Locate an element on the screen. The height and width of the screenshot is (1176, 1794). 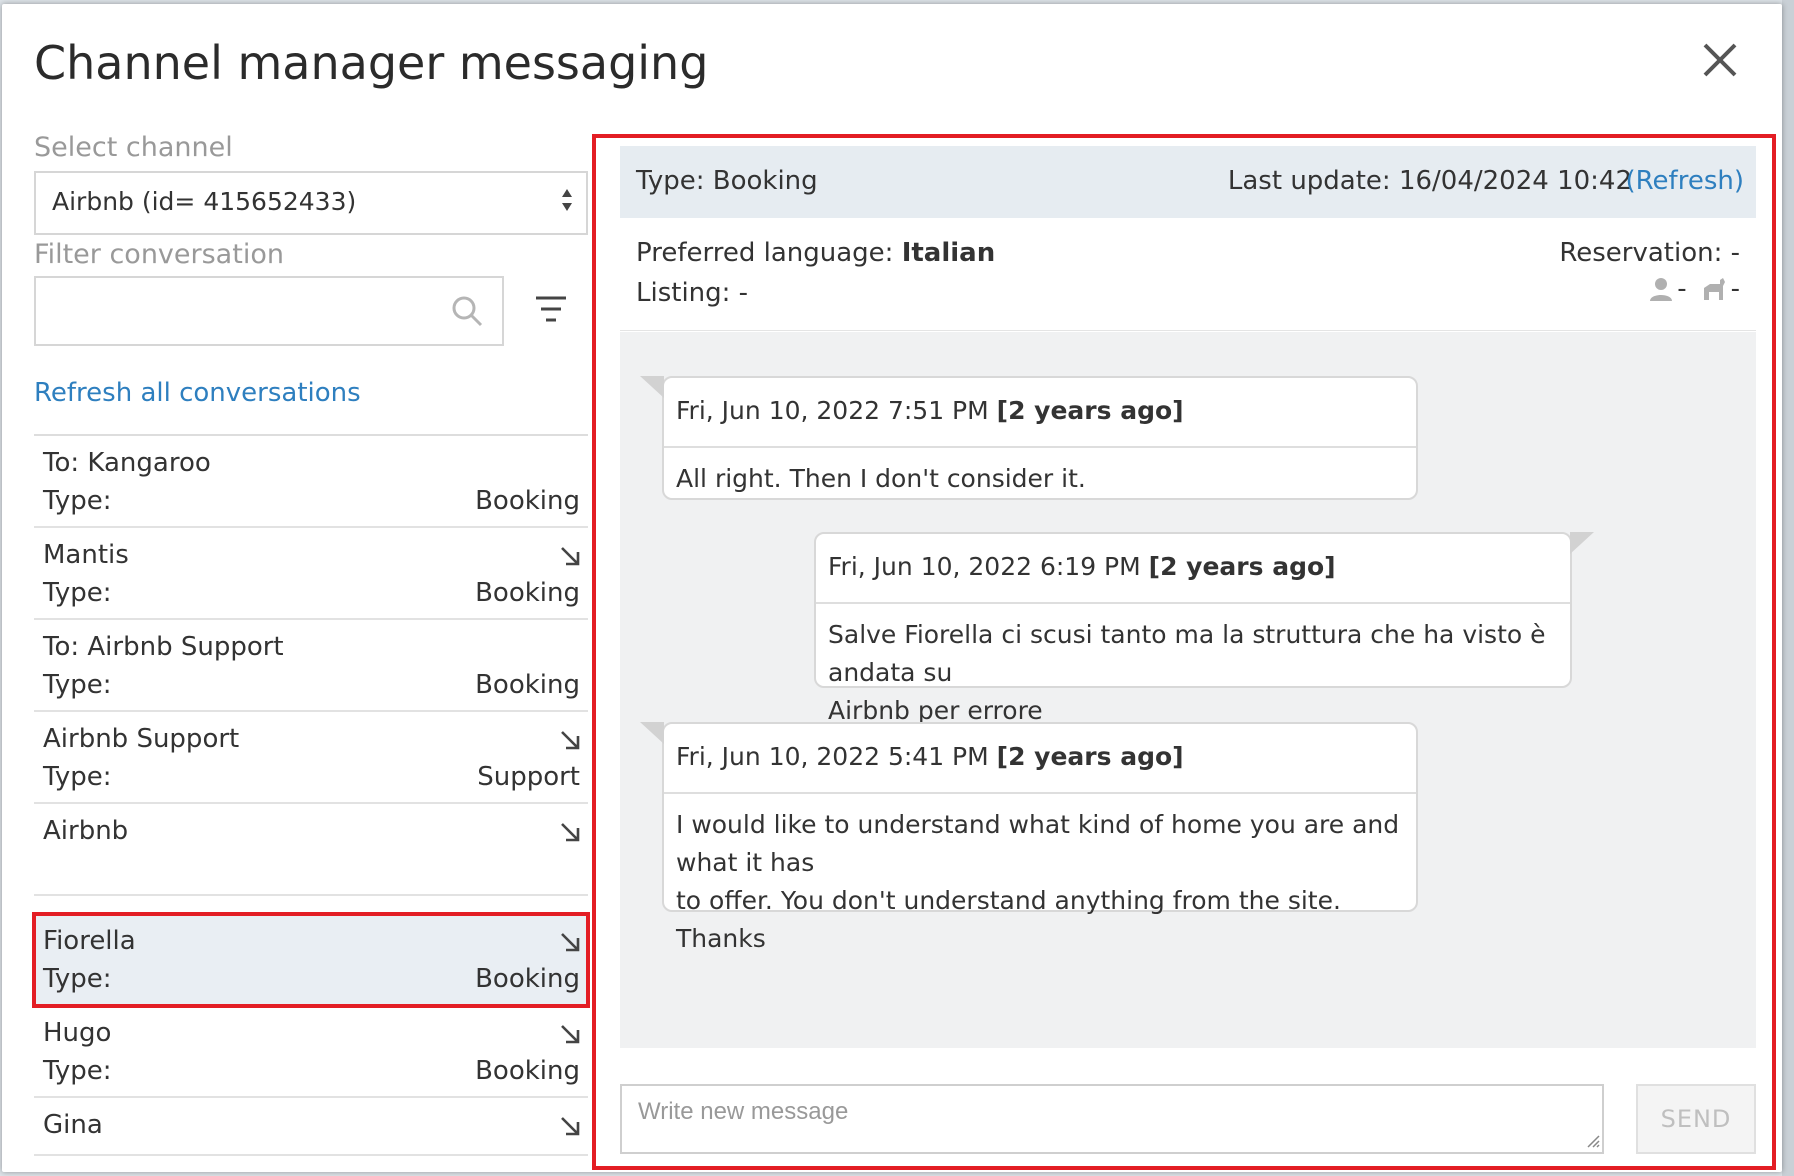
conversation-item-airbnb: Airbnb is located at coordinates (311, 850).